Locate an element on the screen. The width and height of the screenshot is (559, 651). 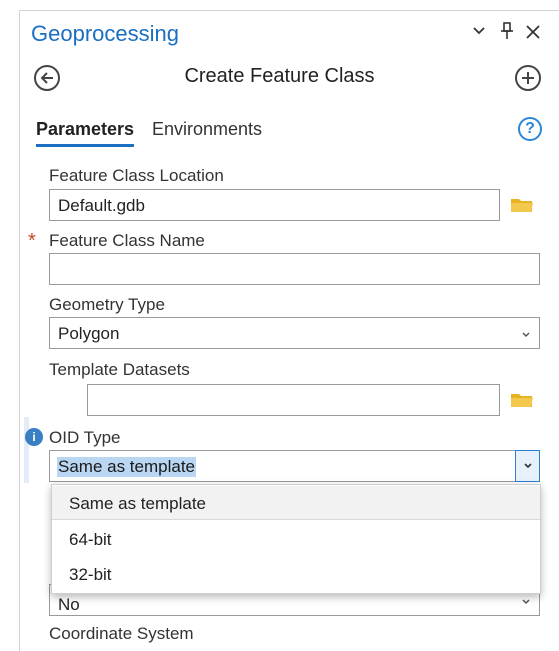
tab-environments: Environments is located at coordinates (207, 129).